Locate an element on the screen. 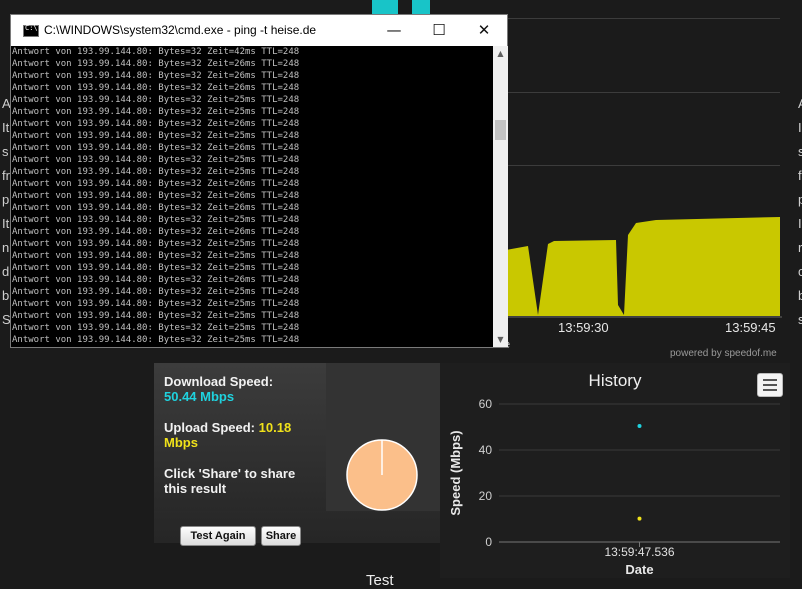  history-download-point is located at coordinates (639, 425).